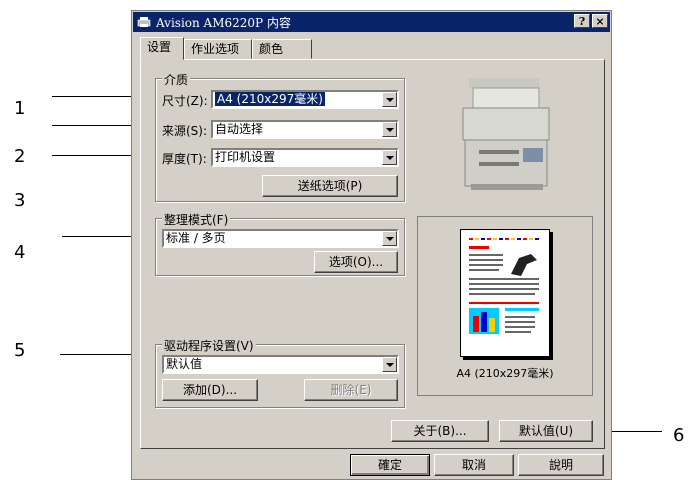 Image resolution: width=694 pixels, height=480 pixels. What do you see at coordinates (305, 157) in the screenshot?
I see `weight-select: 打印机设置` at bounding box center [305, 157].